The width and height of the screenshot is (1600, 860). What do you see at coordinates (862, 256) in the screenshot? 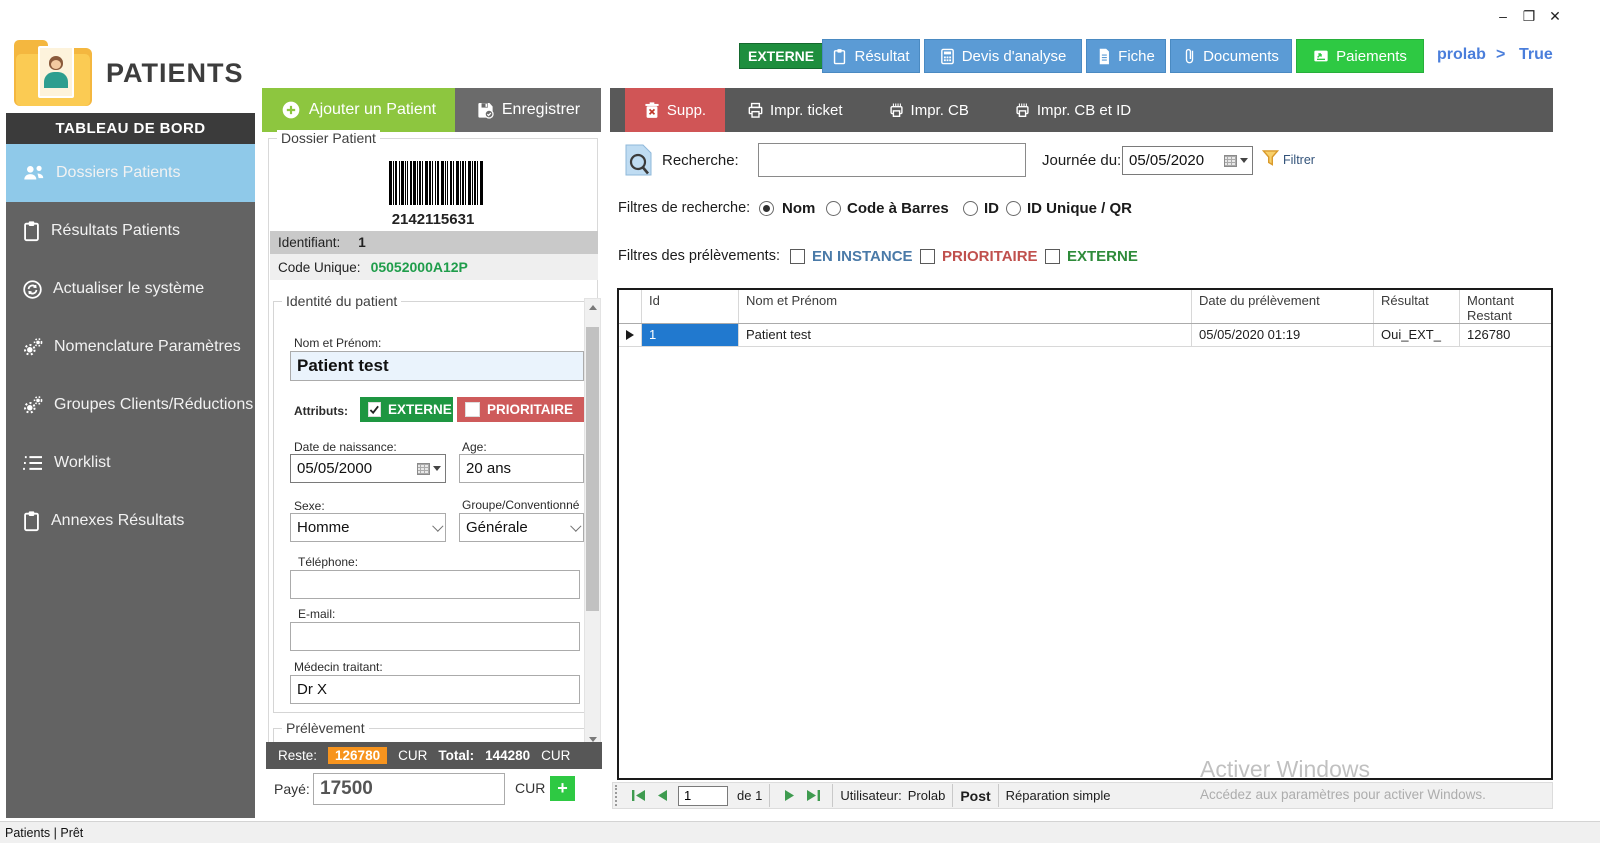
I see `checkbox-en-instance-label: EN INSTANCE` at bounding box center [862, 256].